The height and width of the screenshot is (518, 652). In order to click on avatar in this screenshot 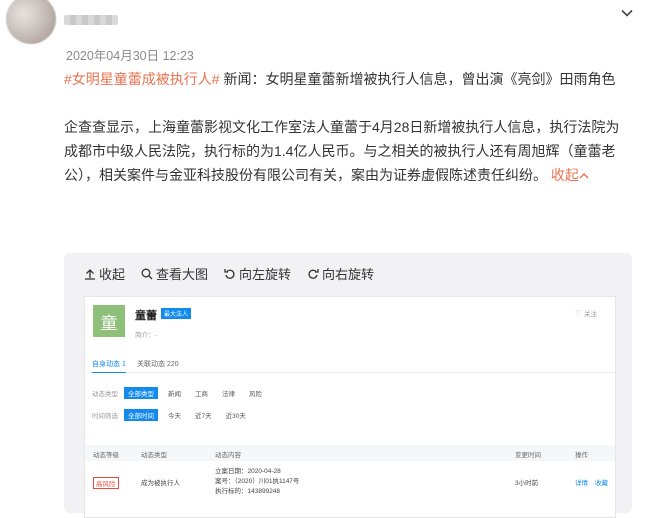, I will do `click(31, 22)`.